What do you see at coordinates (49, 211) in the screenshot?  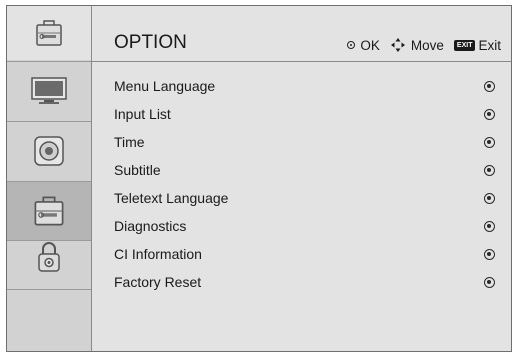 I see `toolbox-icon` at bounding box center [49, 211].